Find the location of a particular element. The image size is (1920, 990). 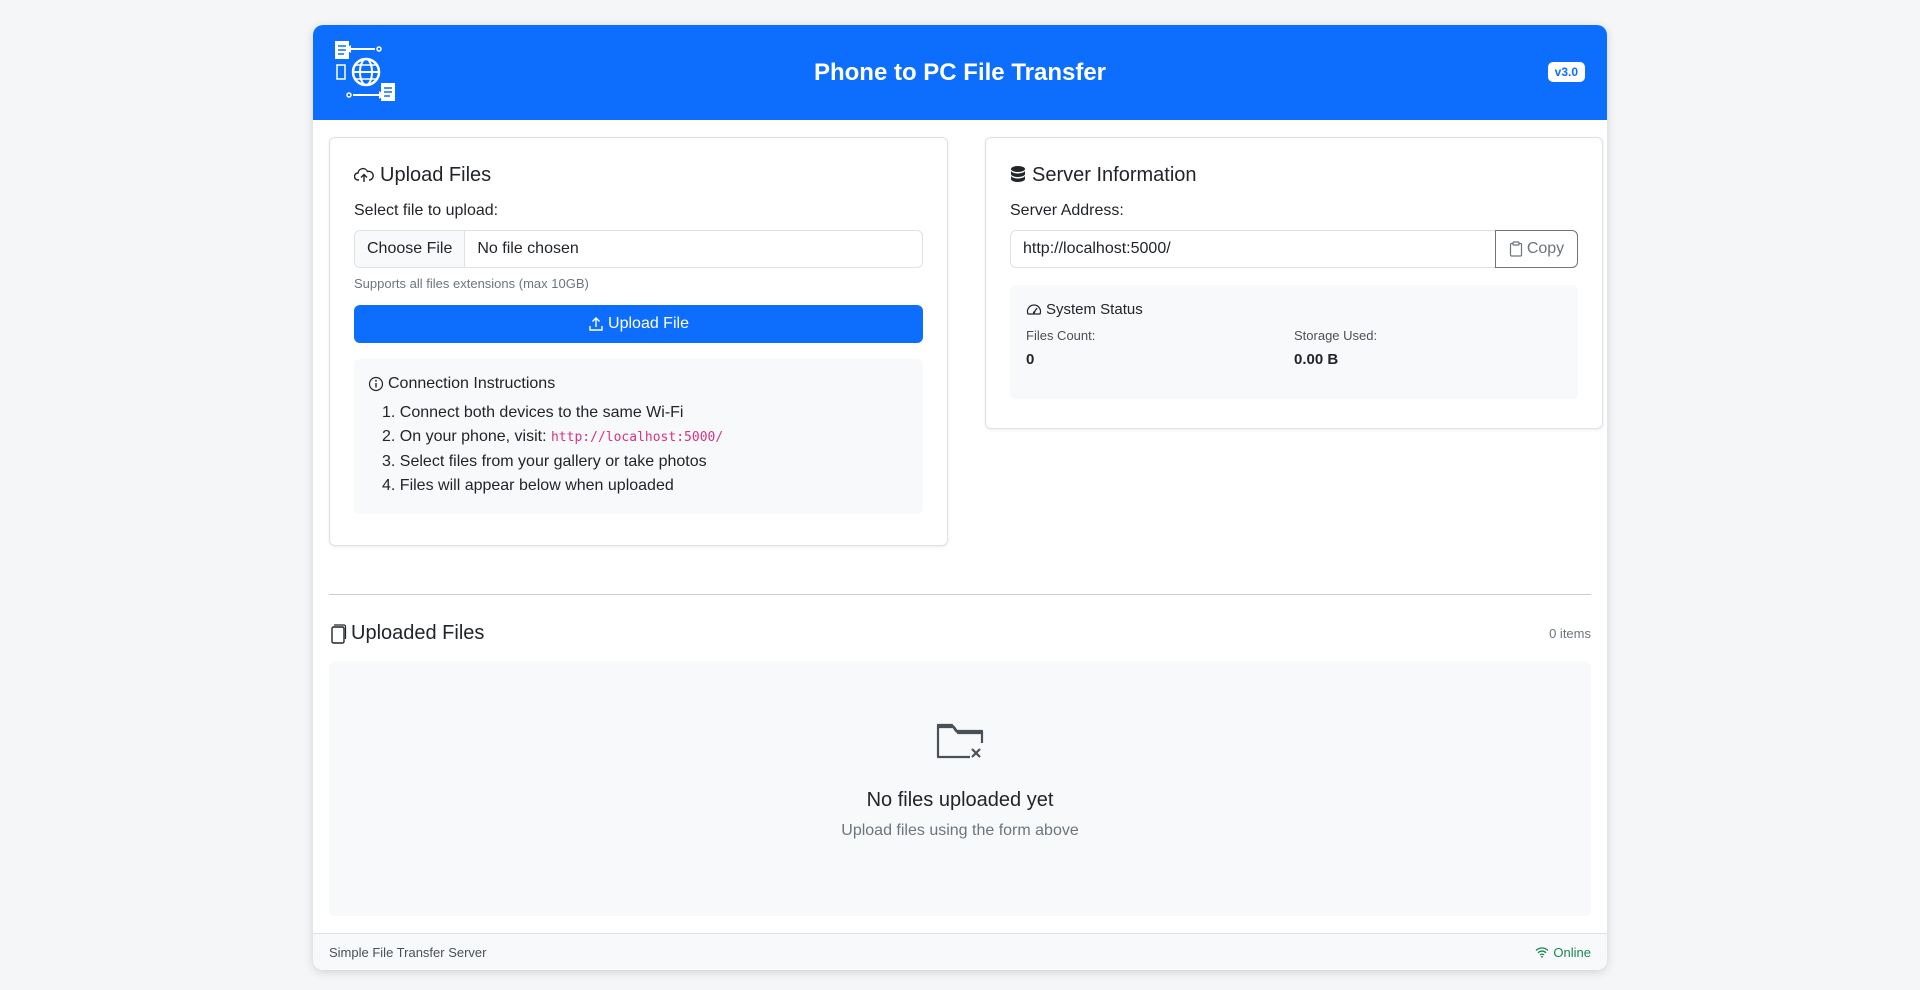

upload-card-title: Upload Files is located at coordinates (638, 175).